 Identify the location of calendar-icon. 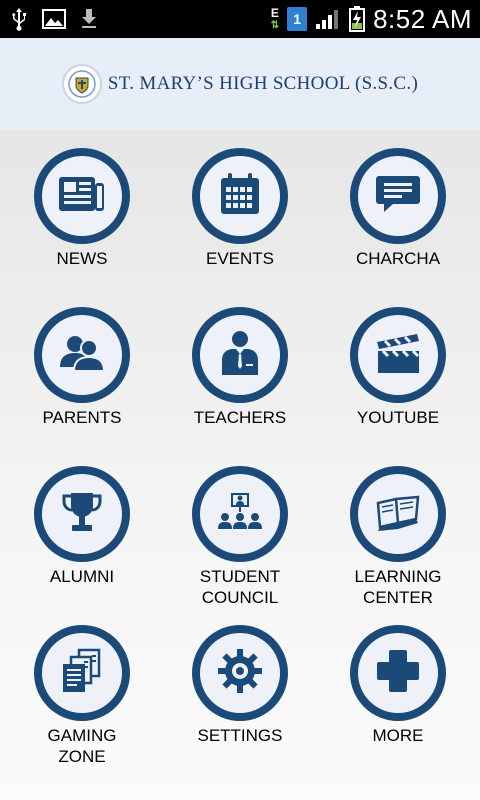
(240, 196).